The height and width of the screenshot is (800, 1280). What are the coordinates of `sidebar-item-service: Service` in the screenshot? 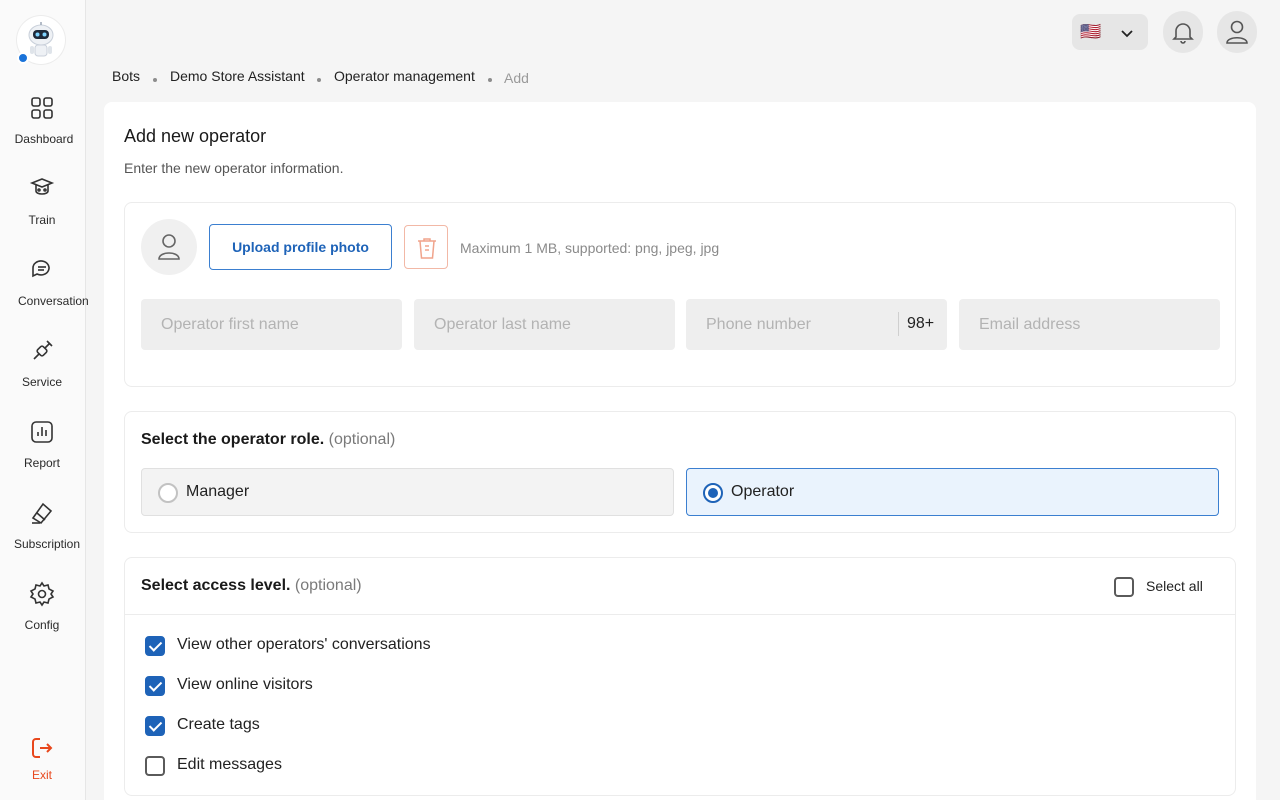 It's located at (43, 367).